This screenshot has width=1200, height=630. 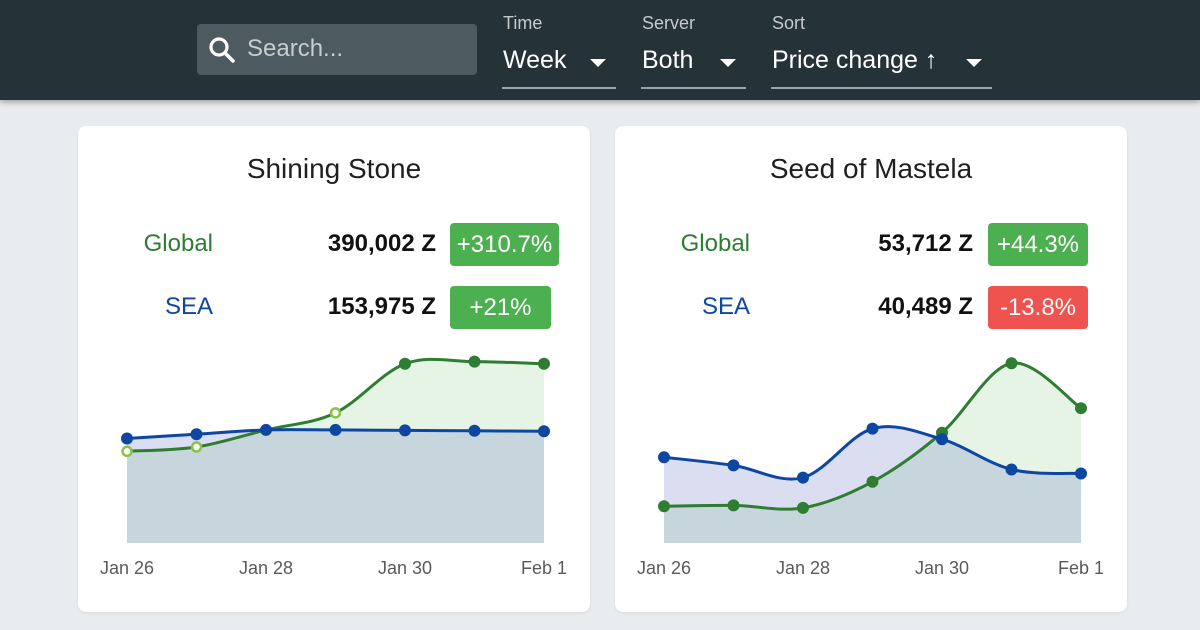 What do you see at coordinates (500, 307) in the screenshot?
I see `sea-change-badge: +21%` at bounding box center [500, 307].